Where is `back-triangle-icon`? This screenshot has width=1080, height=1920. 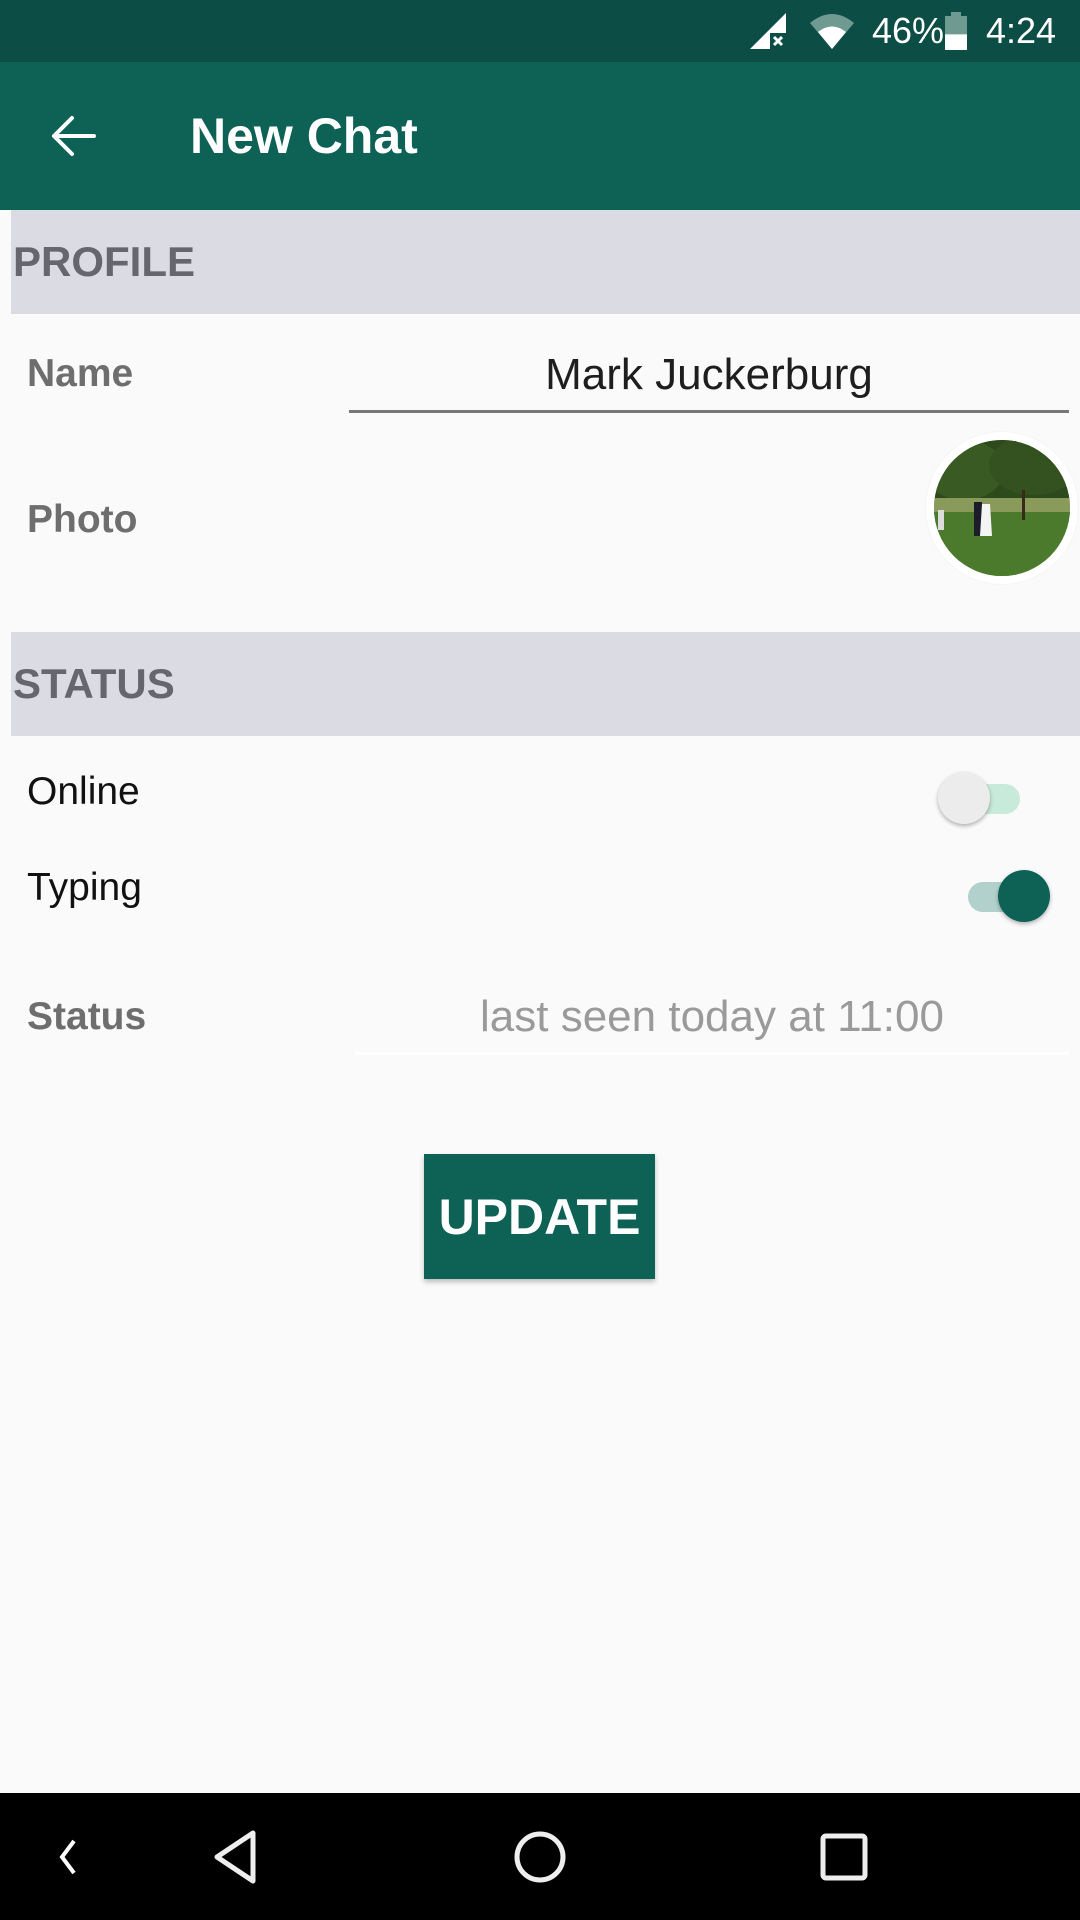
back-triangle-icon is located at coordinates (235, 1857).